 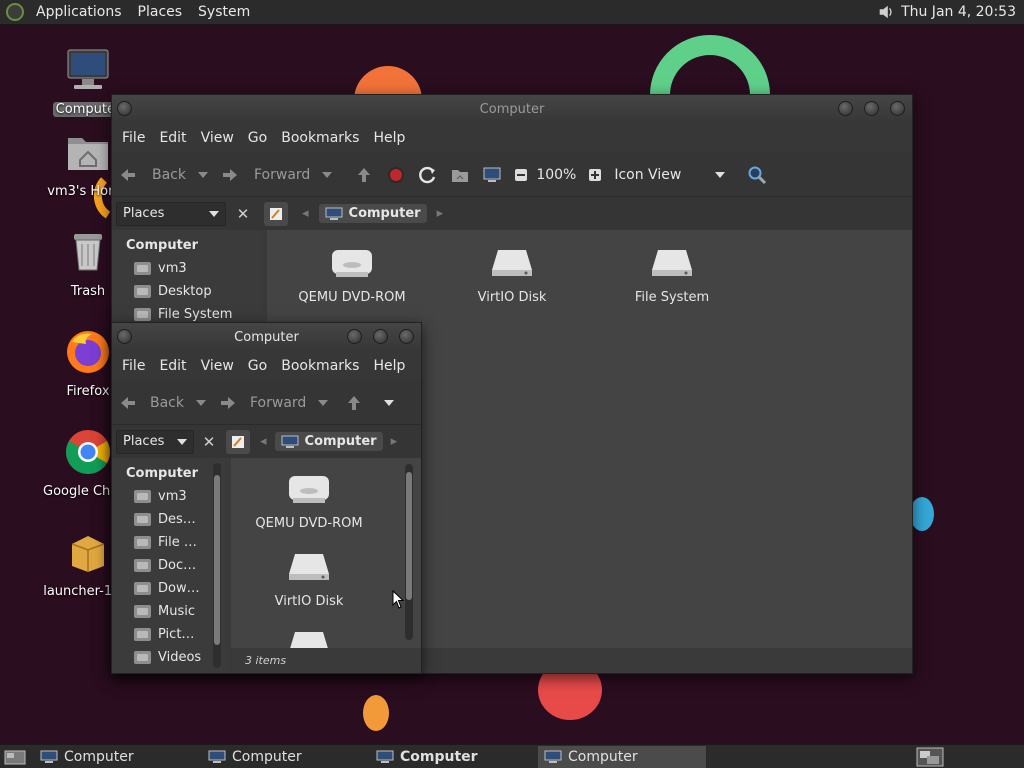 I want to click on sidebar-scrollbar, so click(x=217, y=565).